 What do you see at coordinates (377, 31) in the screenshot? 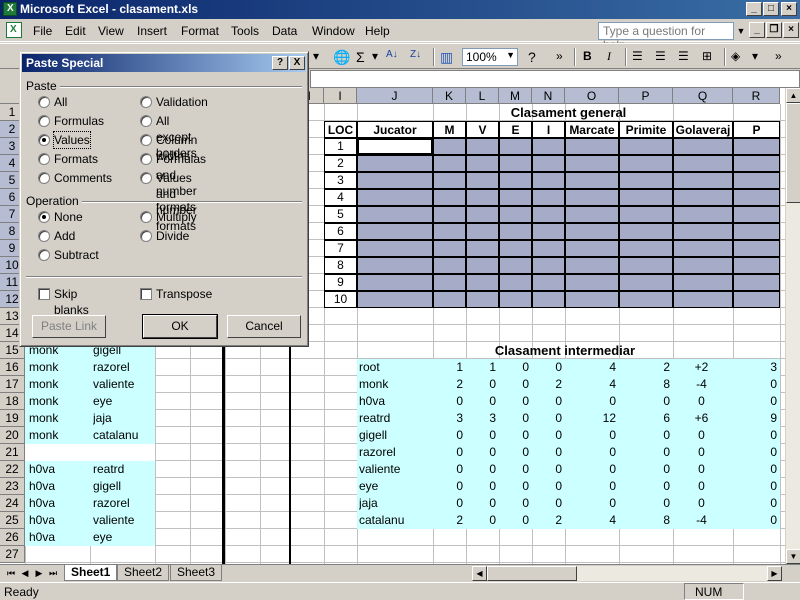
I see `menu-help: Help` at bounding box center [377, 31].